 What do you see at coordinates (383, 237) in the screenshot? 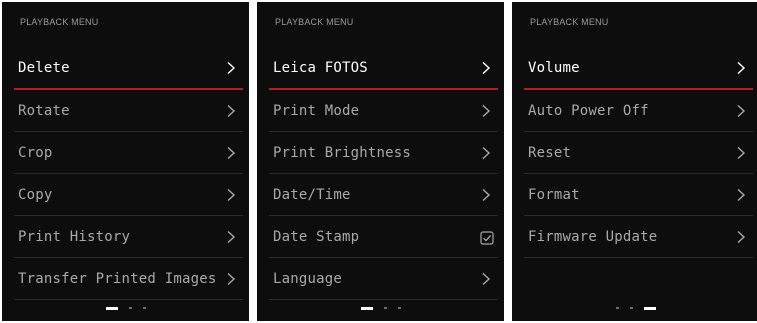
I see `menu-item-date-stamp: Date Stamp` at bounding box center [383, 237].